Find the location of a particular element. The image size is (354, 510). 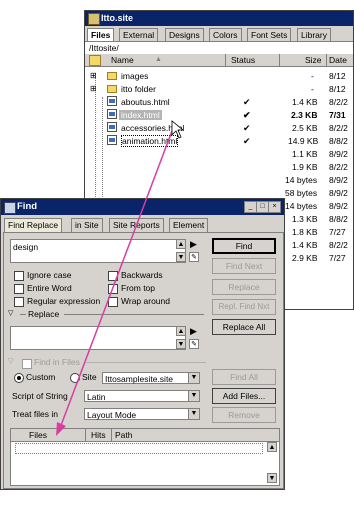

arrowhead-icon is located at coordinates (61, 429).